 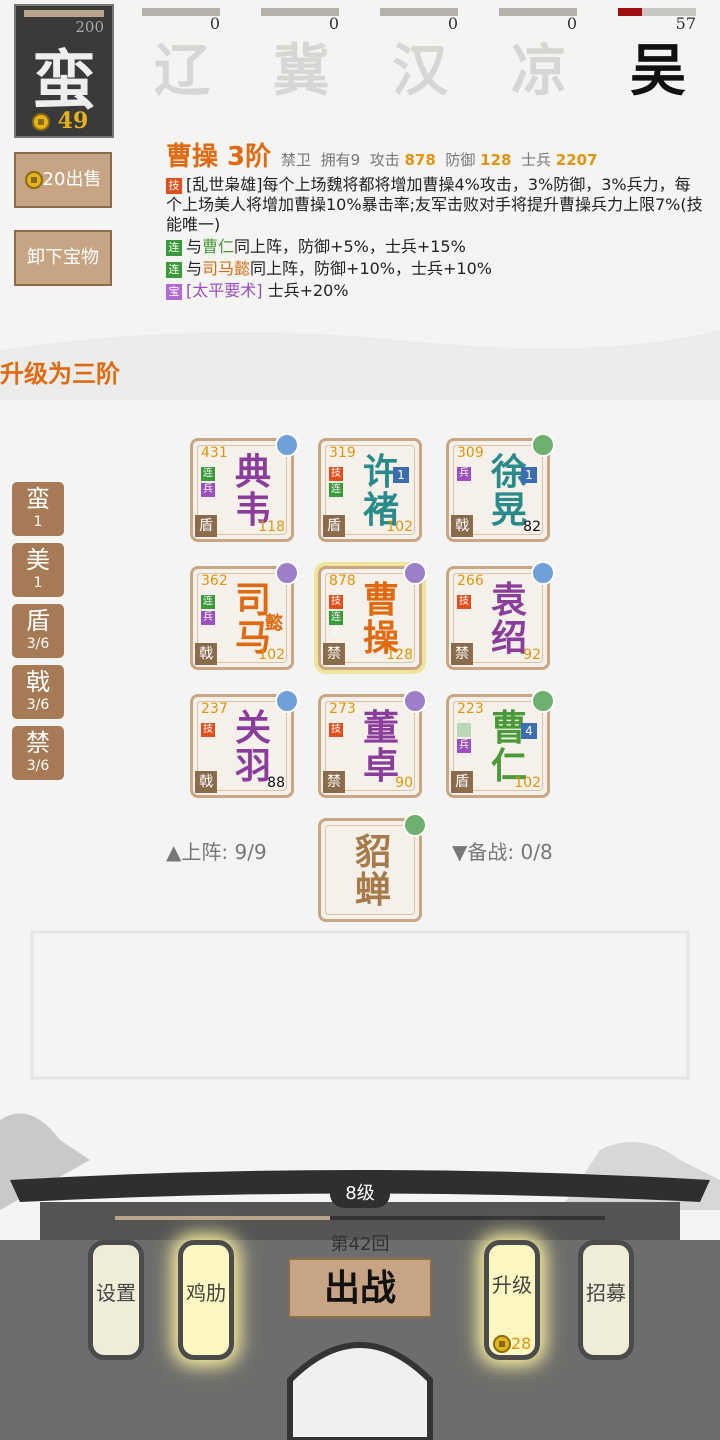 I want to click on card-name-1: 典, so click(x=252, y=472).